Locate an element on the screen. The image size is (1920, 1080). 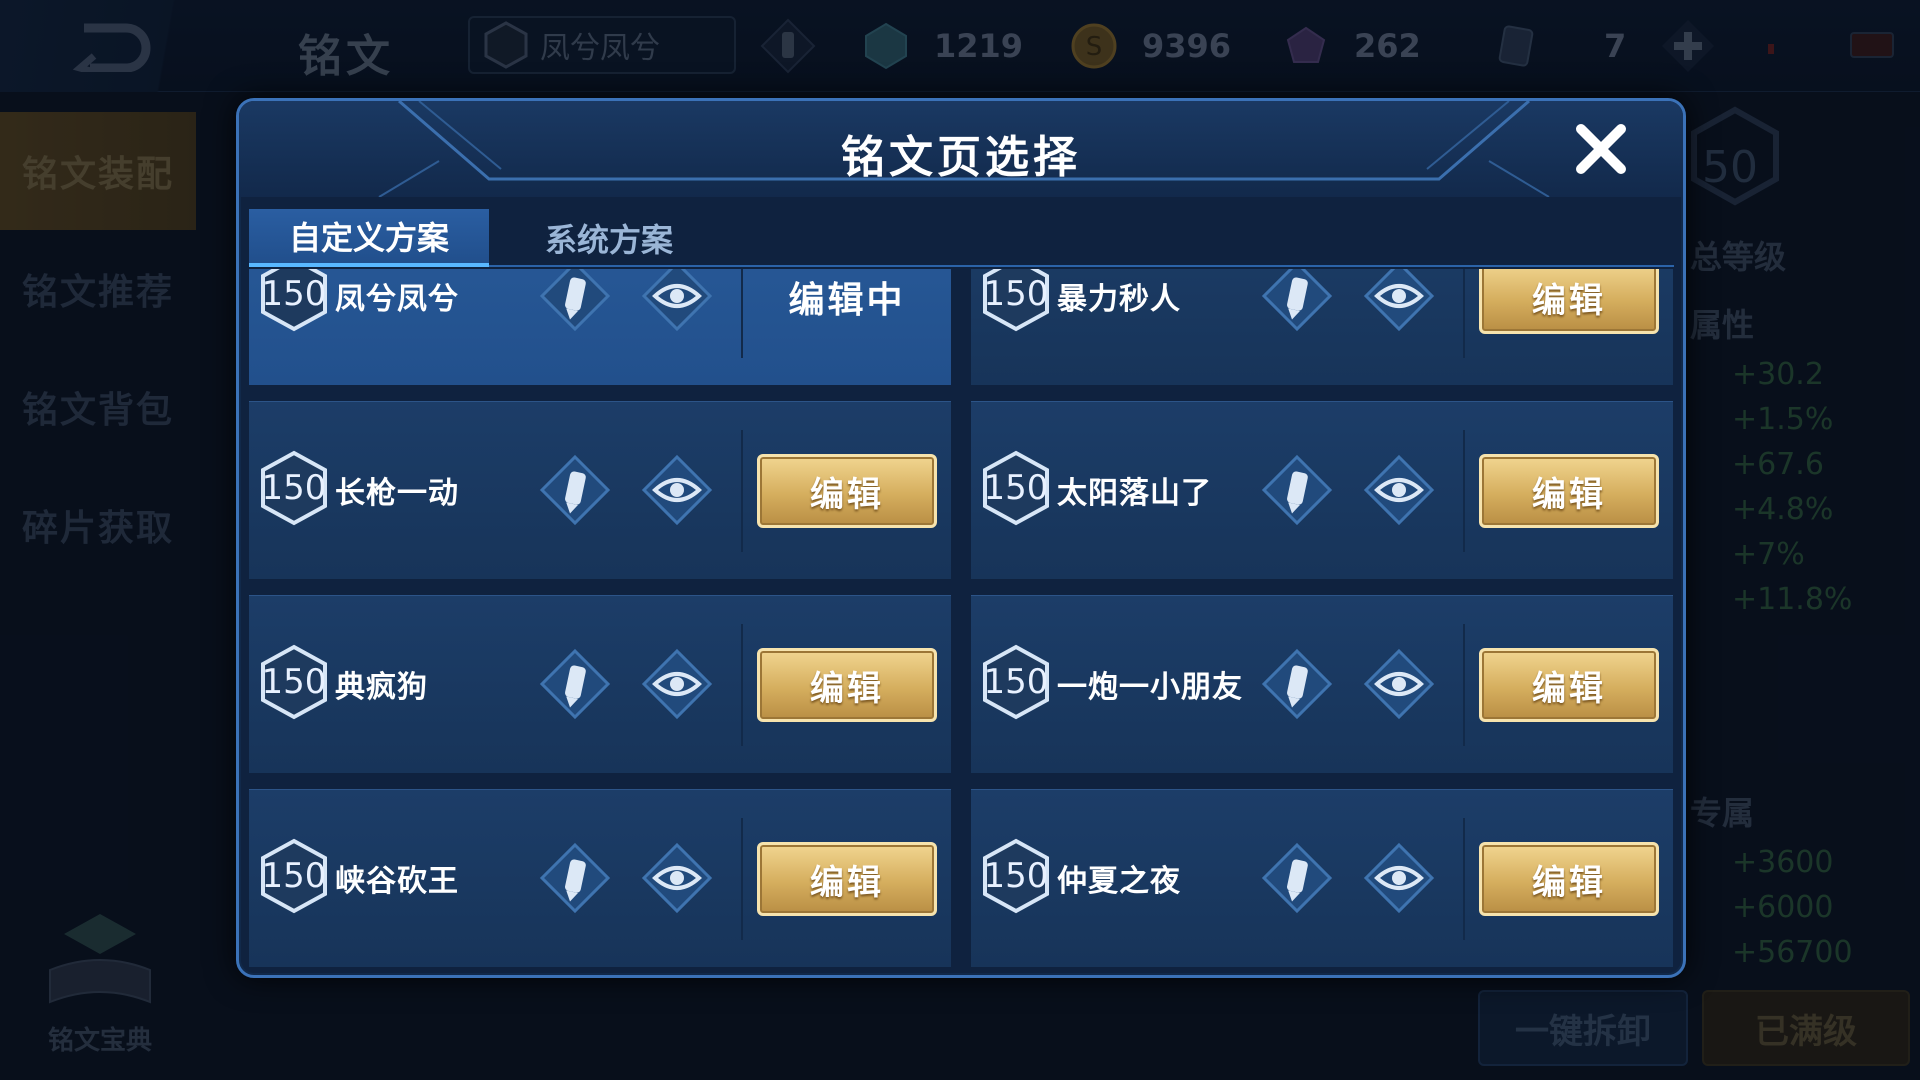
editing-status: 编辑中 is located at coordinates (847, 300).